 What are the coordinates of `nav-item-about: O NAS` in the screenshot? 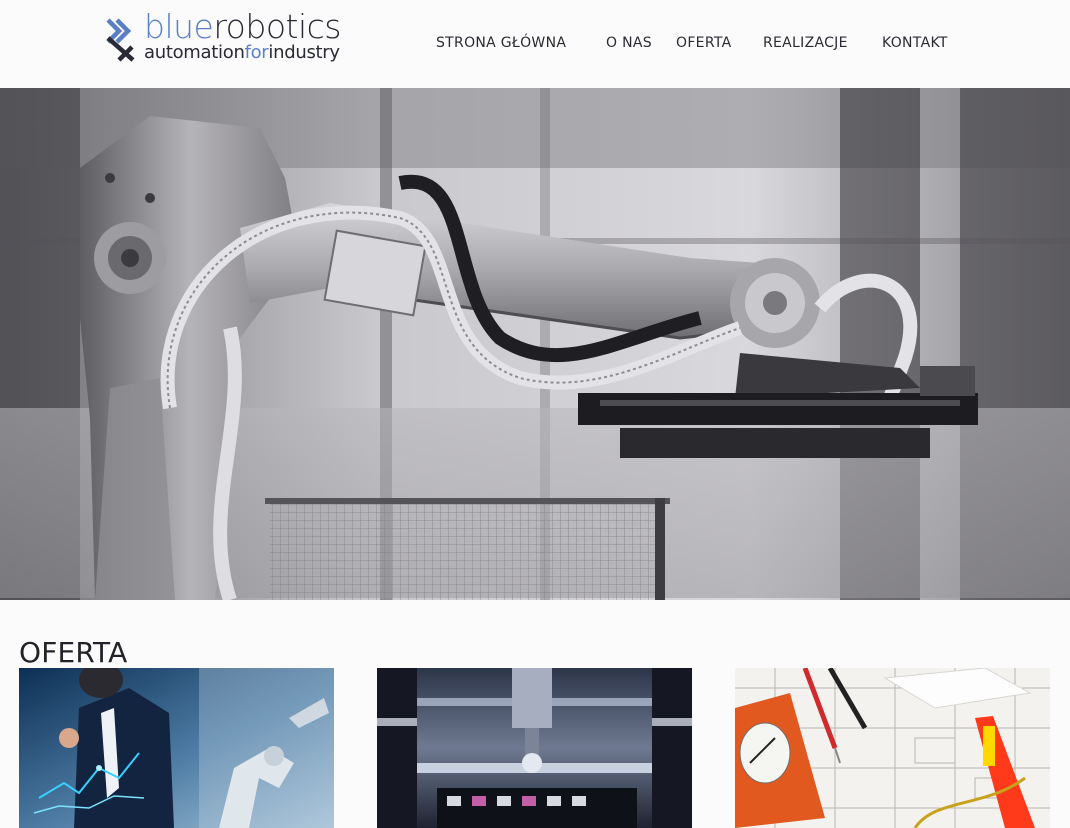 It's located at (629, 43).